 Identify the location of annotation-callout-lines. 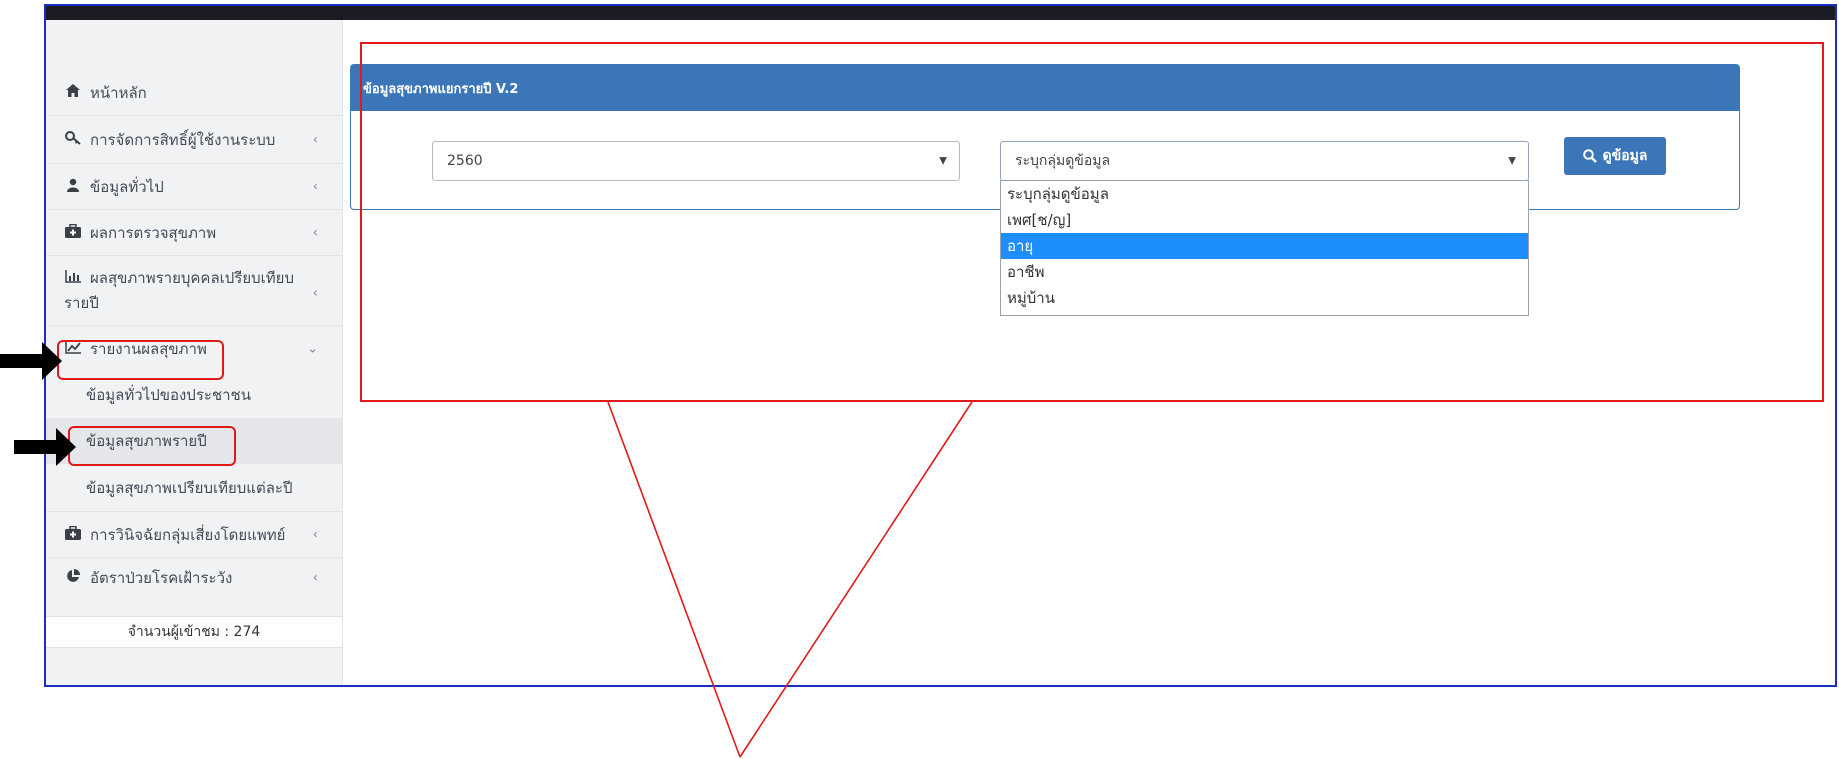
(790, 579).